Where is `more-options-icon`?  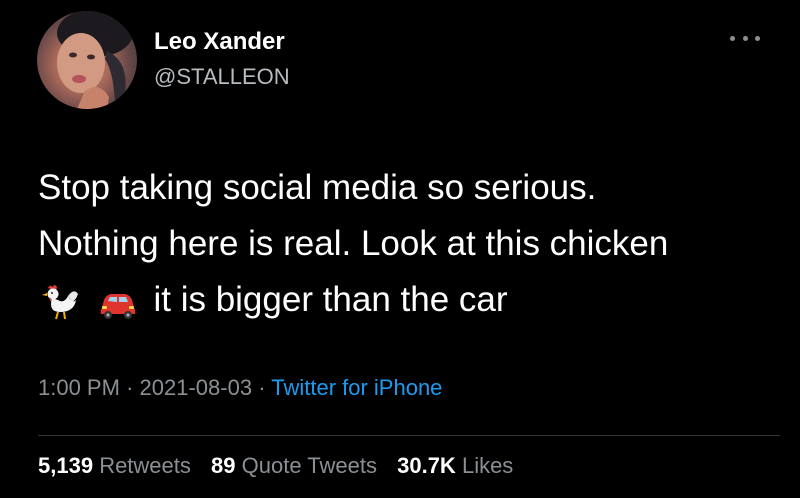 more-options-icon is located at coordinates (745, 38).